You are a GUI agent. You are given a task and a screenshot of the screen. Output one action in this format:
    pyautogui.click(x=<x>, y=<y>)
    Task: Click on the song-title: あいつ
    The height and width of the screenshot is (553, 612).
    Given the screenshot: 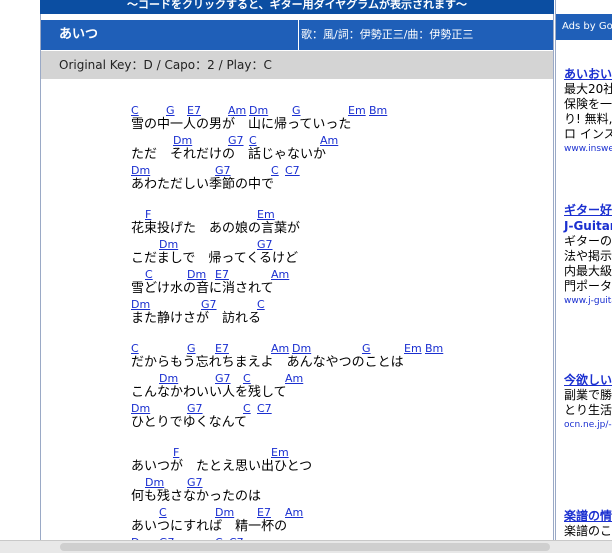 What is the action you would take?
    pyautogui.click(x=170, y=35)
    